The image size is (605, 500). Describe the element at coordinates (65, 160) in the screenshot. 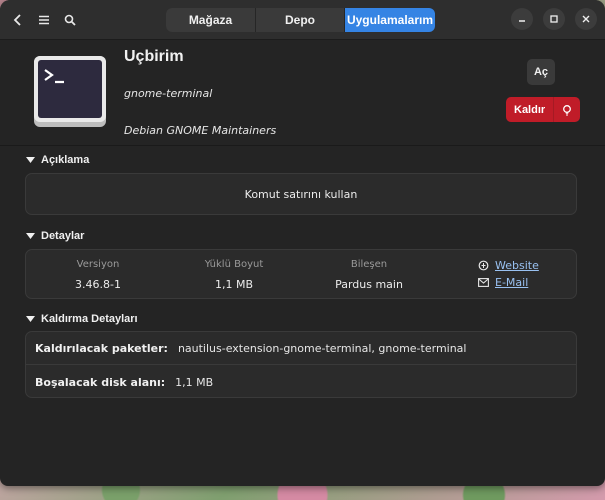

I see `description-title: Açıklama` at that location.